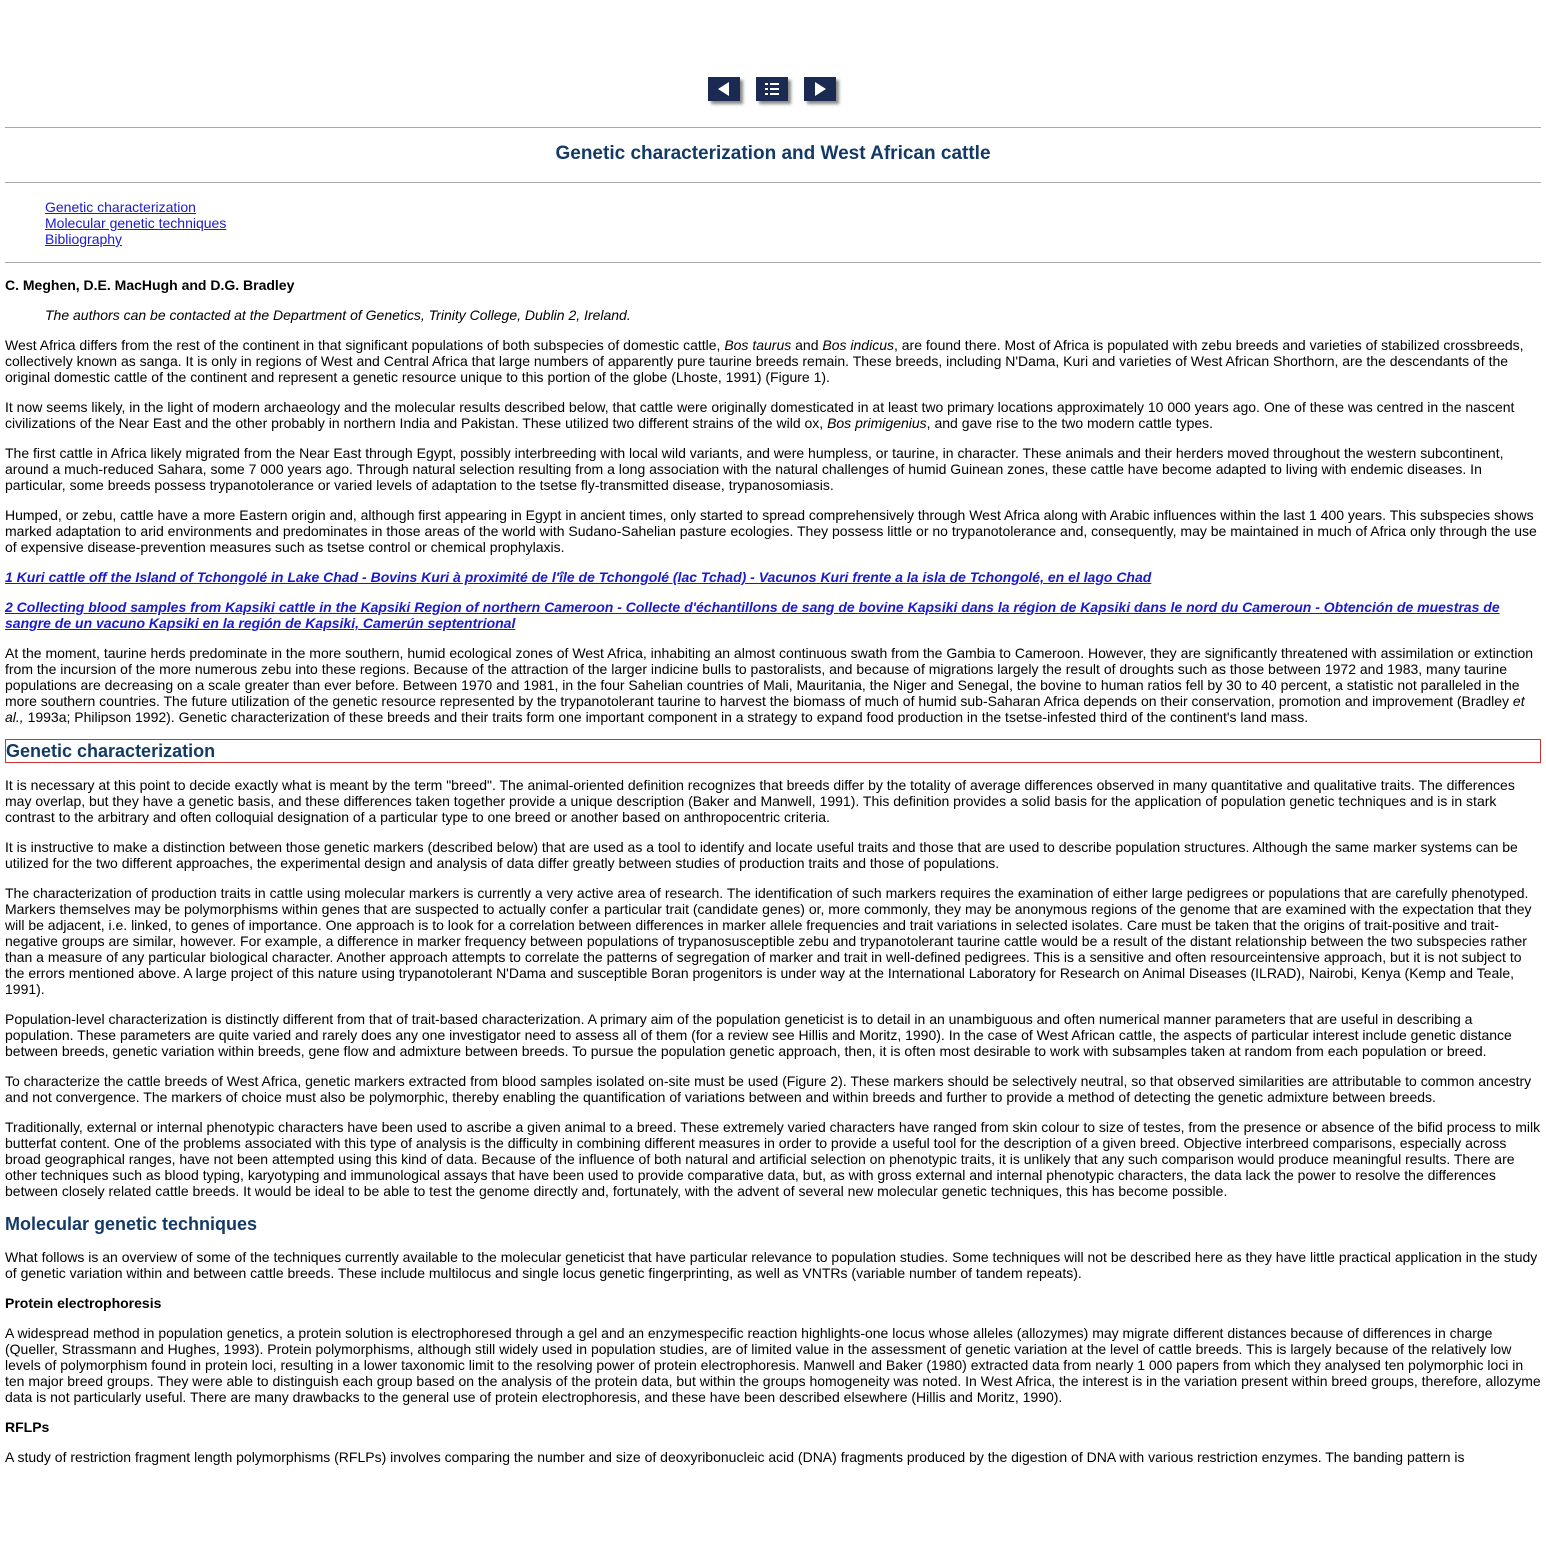 The width and height of the screenshot is (1546, 1546). What do you see at coordinates (773, 751) in the screenshot?
I see `section-heading-genetic-characterization: Genetic characterization` at bounding box center [773, 751].